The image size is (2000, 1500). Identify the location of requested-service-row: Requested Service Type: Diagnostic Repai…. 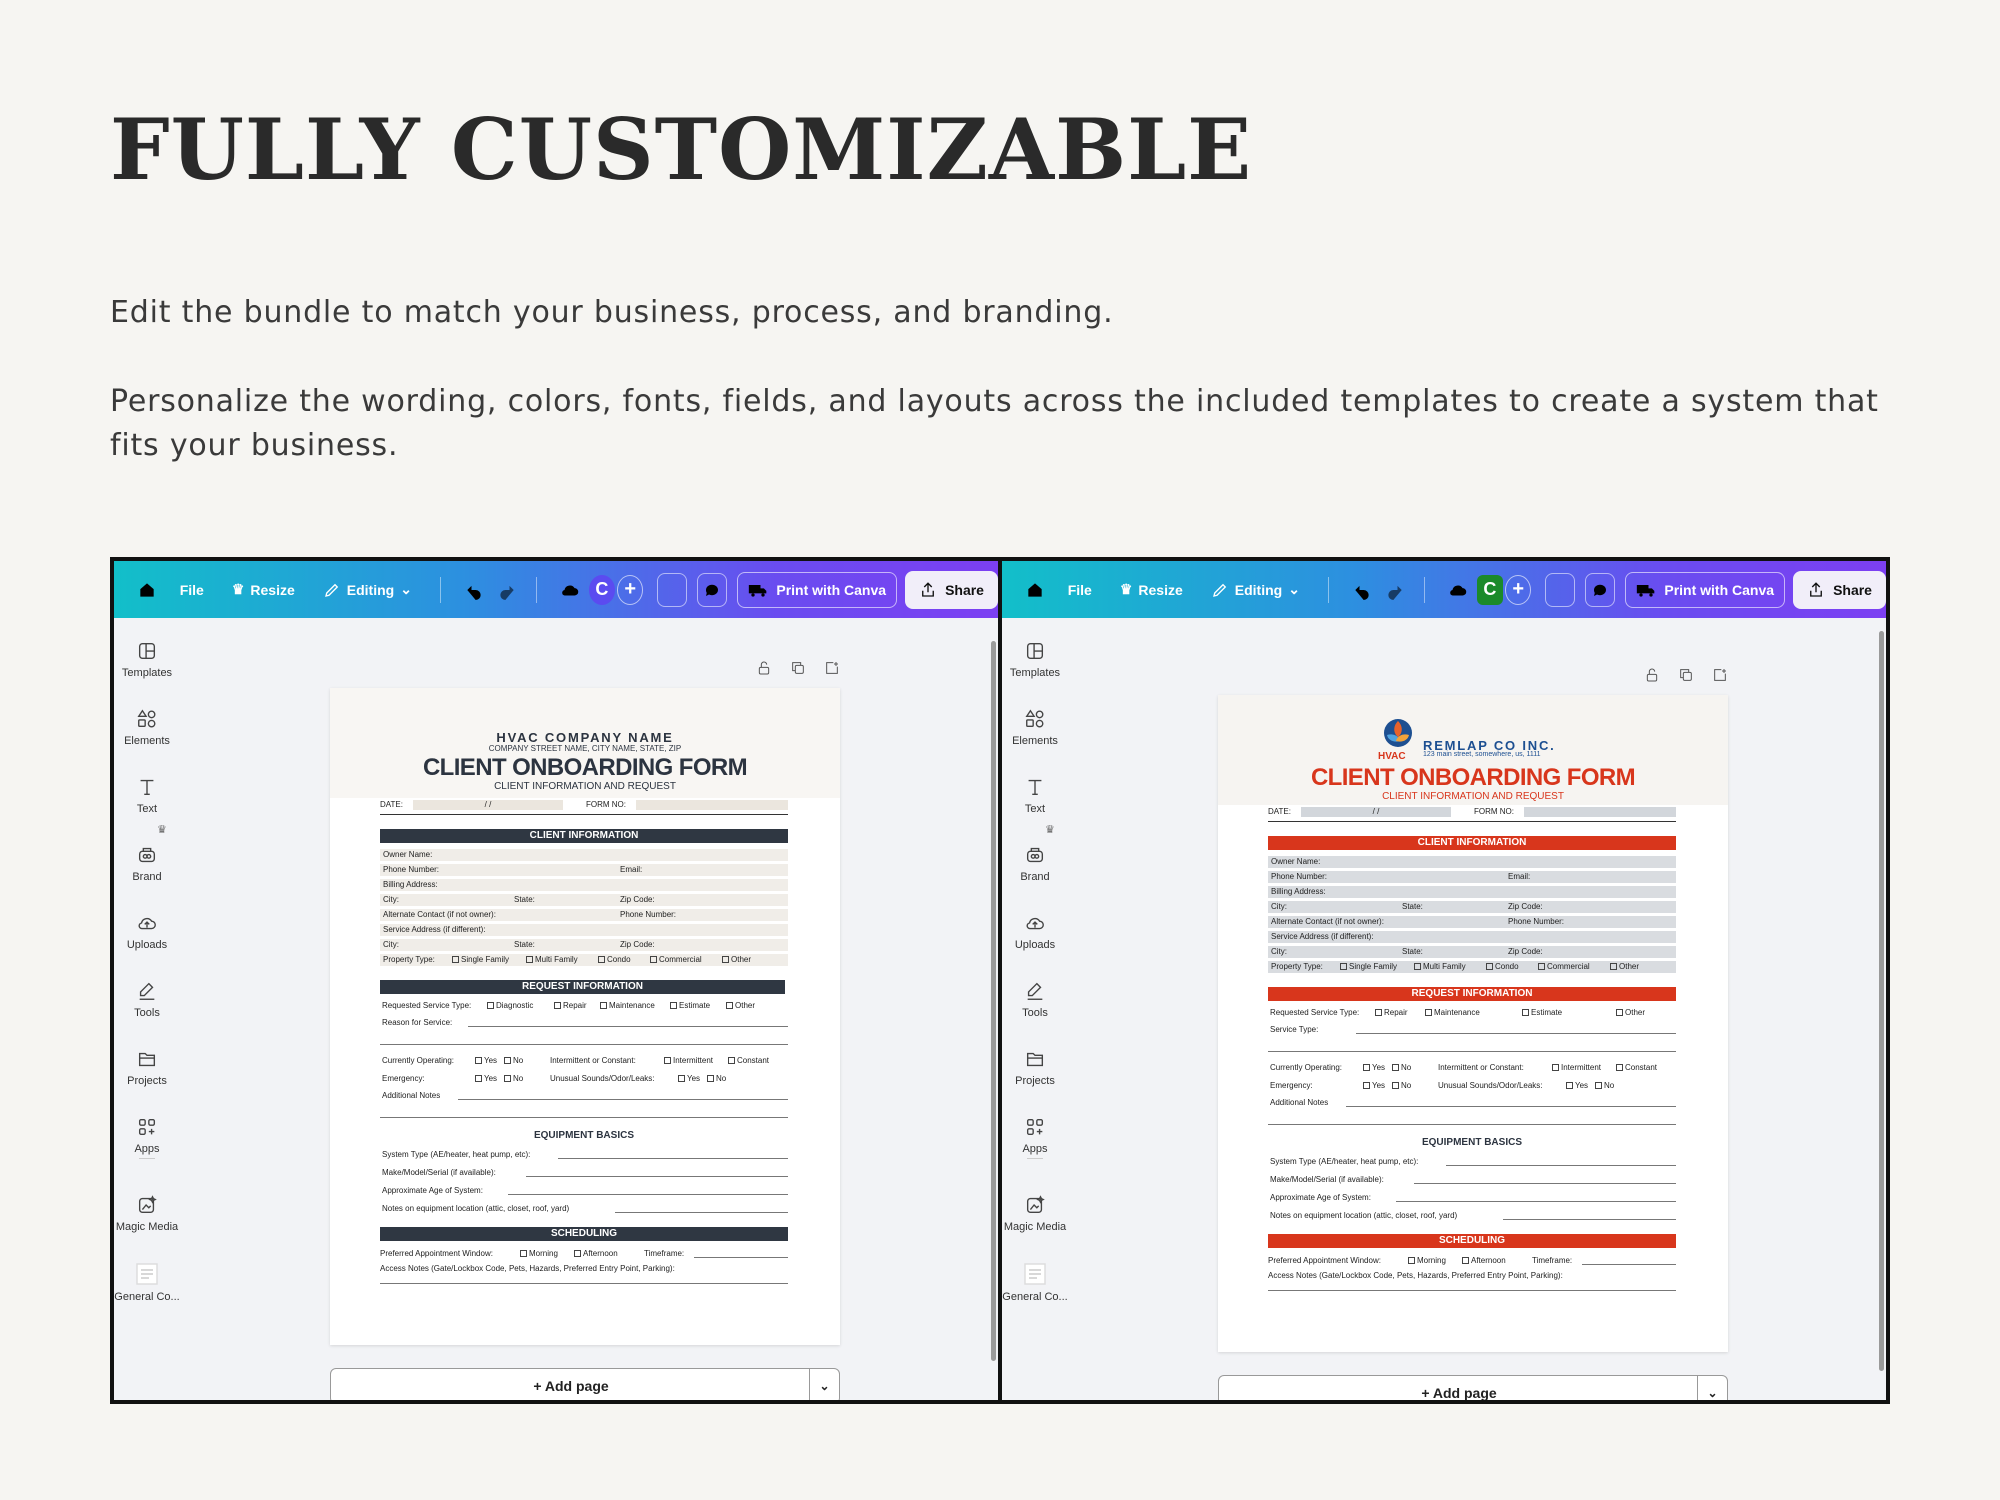
(568, 1005).